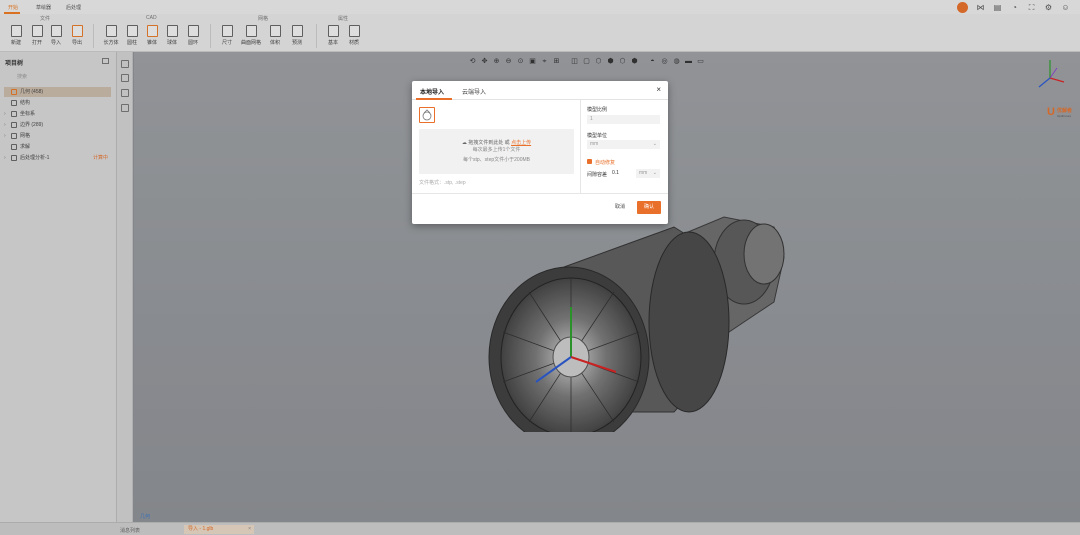  Describe the element at coordinates (297, 35) in the screenshot. I see `predict-button: 预测` at that location.